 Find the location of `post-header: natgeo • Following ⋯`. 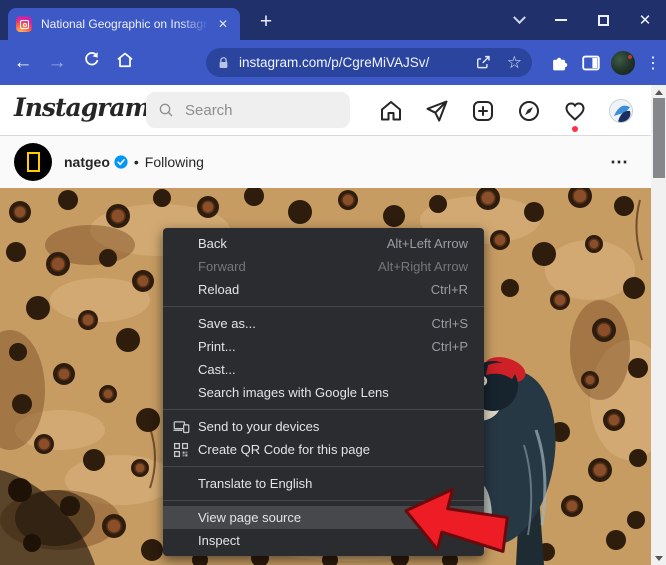

post-header: natgeo • Following ⋯ is located at coordinates (325, 162).